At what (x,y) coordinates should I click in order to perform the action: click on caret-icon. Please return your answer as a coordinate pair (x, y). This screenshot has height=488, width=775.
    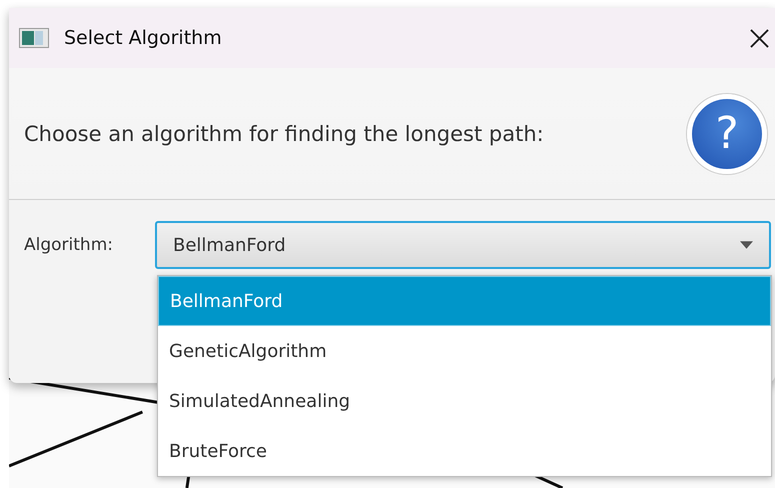
    Looking at the image, I should click on (746, 245).